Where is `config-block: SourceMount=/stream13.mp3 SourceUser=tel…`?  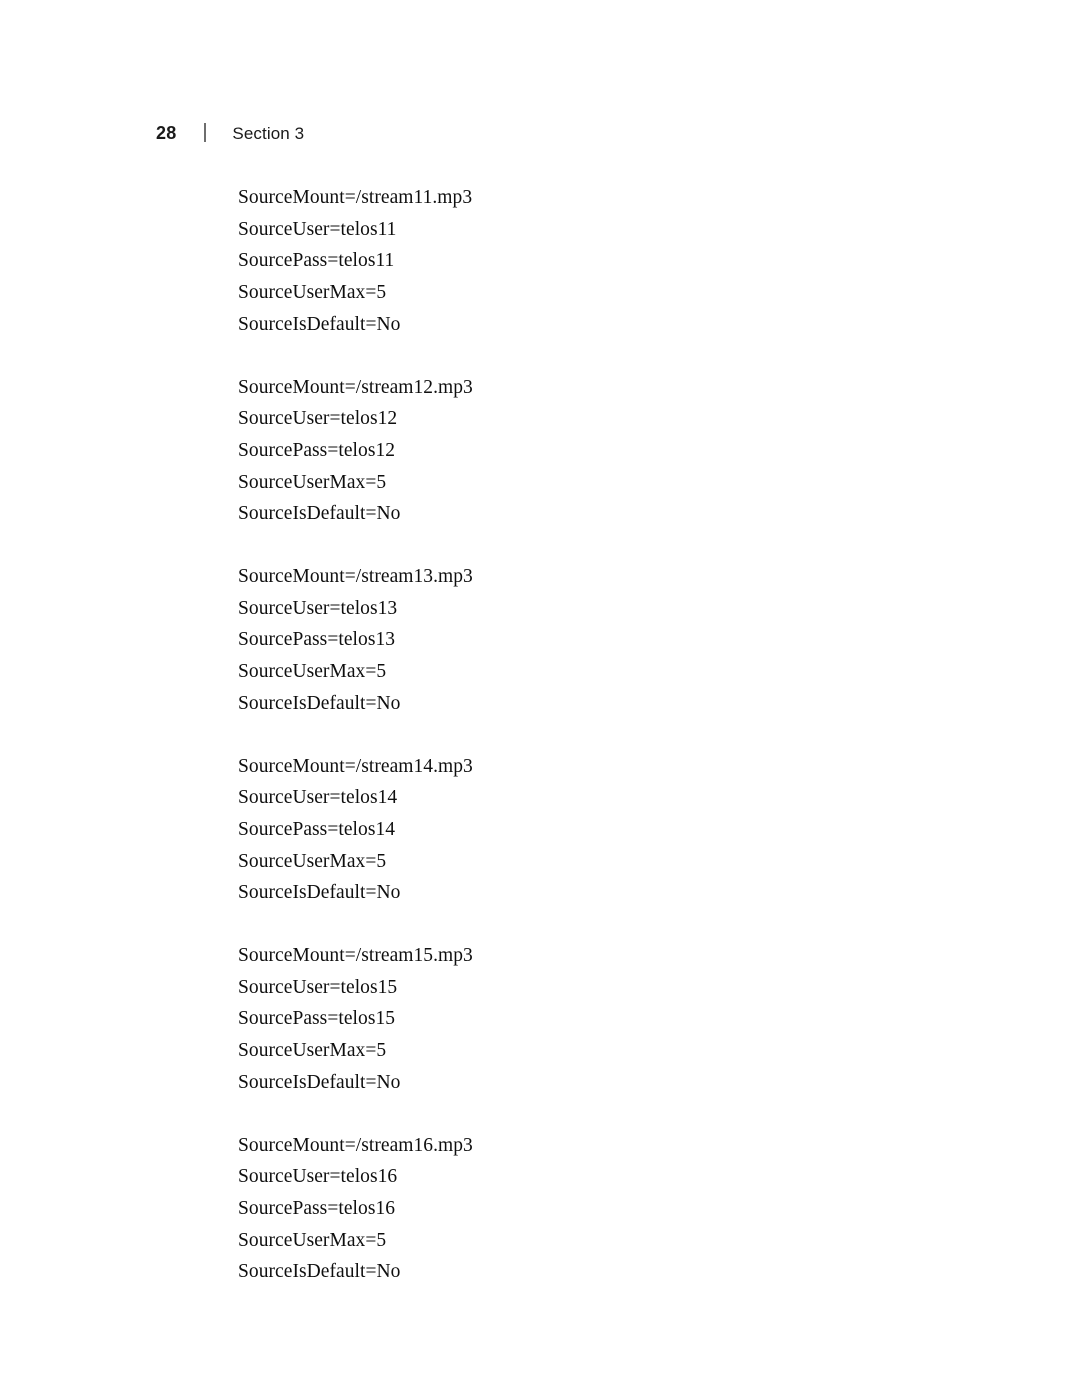
config-block: SourceMount=/stream13.mp3 SourceUser=tel… is located at coordinates (558, 640).